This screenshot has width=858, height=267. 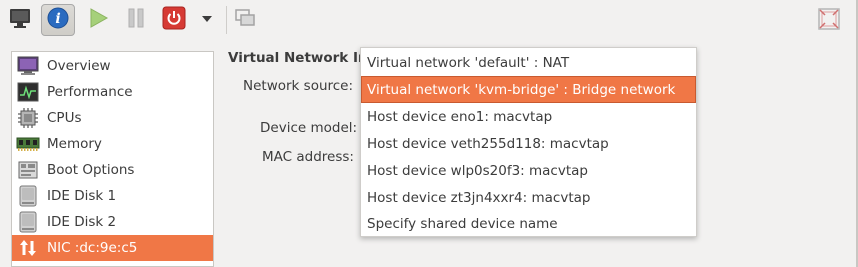 I want to click on details-button: i, so click(x=58, y=20).